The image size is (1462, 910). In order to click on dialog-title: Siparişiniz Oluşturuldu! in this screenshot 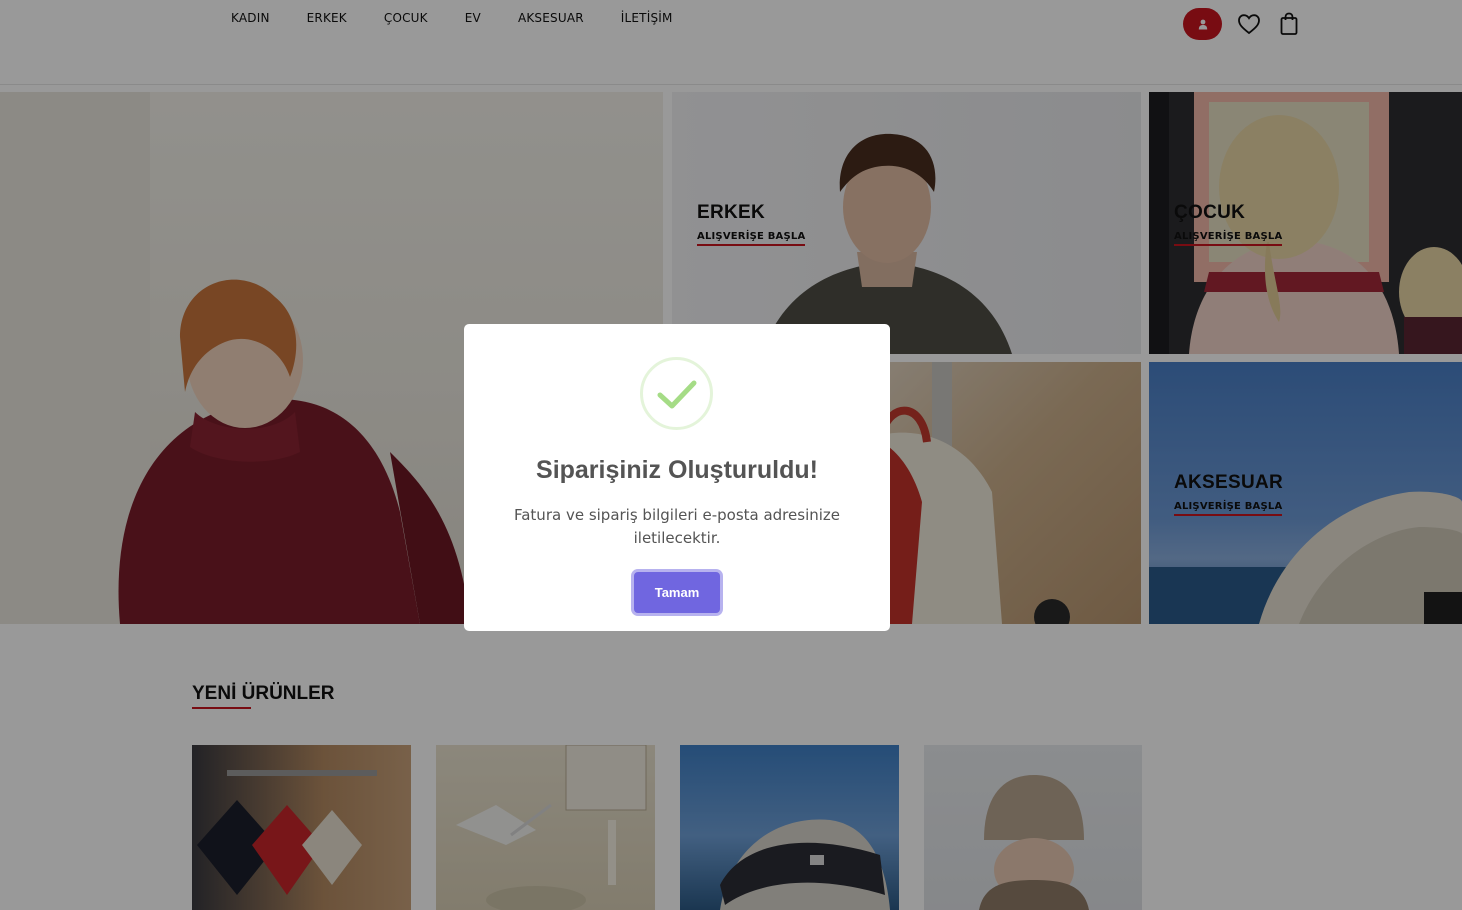, I will do `click(677, 470)`.